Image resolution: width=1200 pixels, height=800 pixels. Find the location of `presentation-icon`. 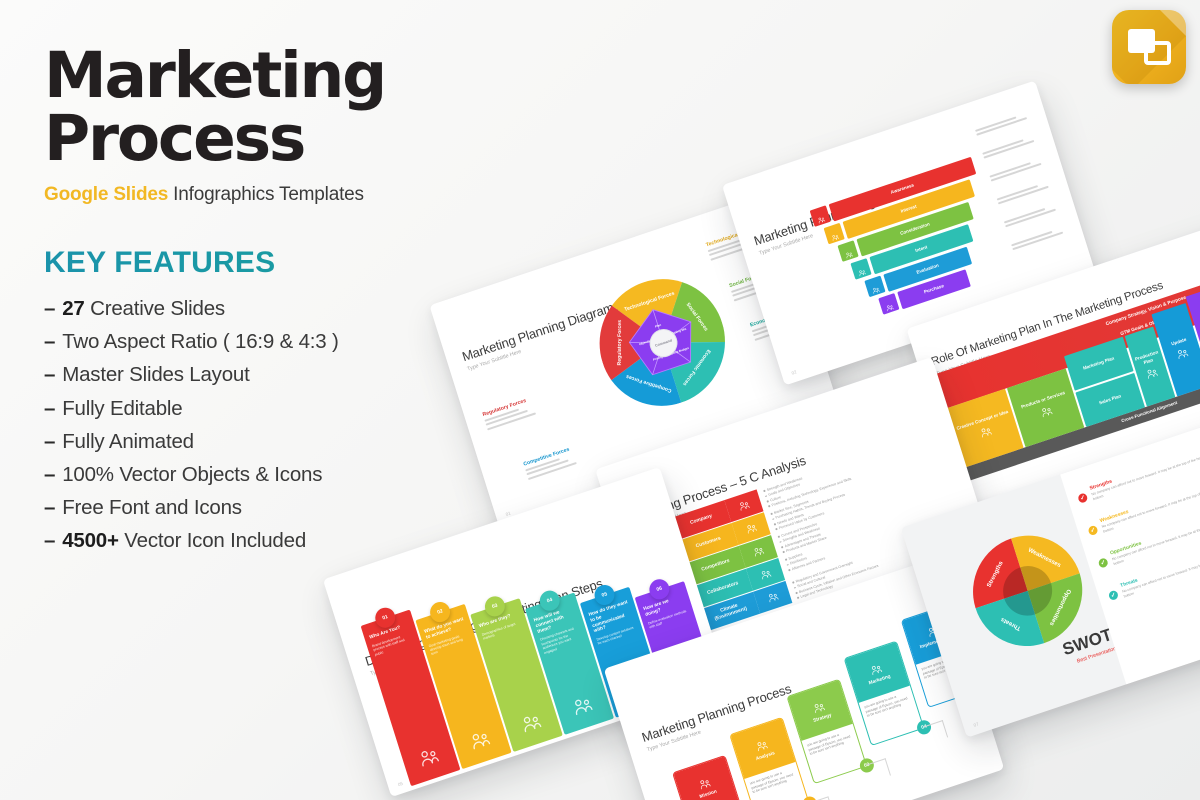

presentation-icon is located at coordinates (480, 740).